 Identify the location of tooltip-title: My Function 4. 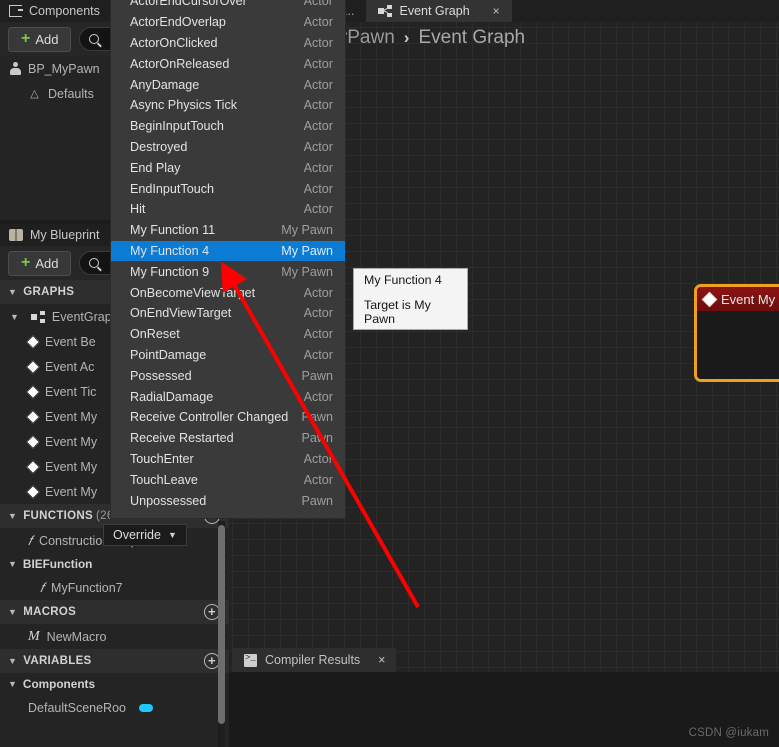
(403, 279).